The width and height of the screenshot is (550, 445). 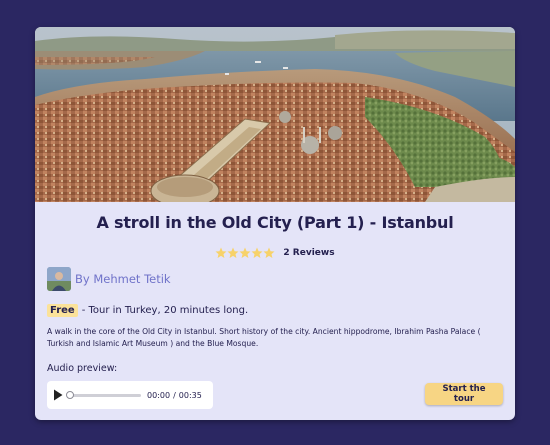 I want to click on author: By Mehmet Tetik, so click(x=109, y=279).